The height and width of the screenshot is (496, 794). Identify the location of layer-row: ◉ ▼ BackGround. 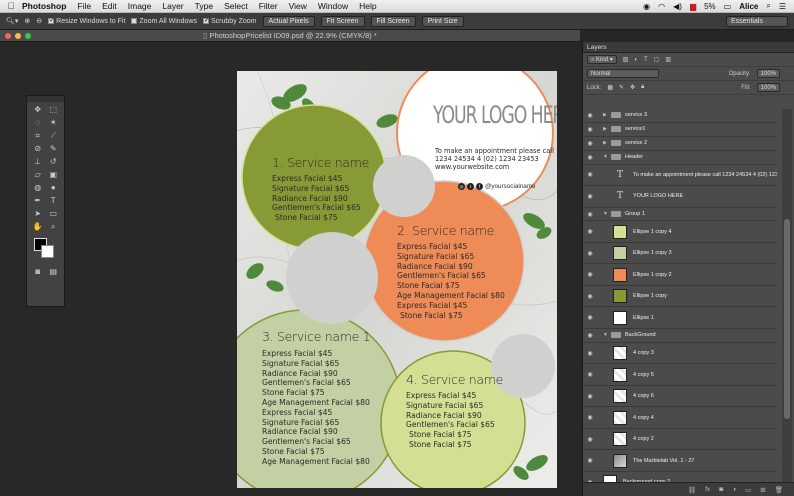
(680, 336).